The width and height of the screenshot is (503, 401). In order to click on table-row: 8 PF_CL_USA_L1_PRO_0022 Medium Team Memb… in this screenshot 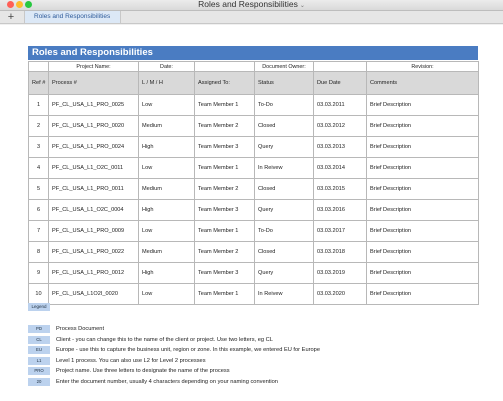, I will do `click(253, 252)`.